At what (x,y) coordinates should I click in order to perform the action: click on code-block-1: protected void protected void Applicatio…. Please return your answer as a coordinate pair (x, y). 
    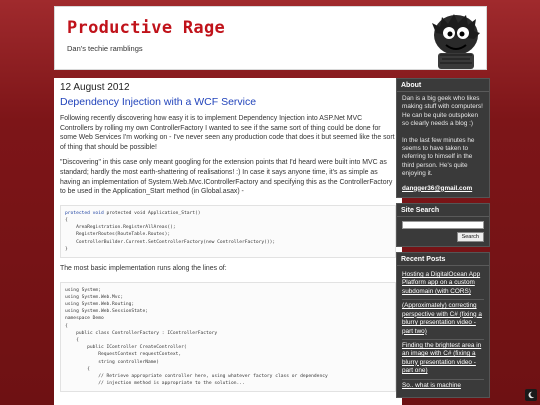
    Looking at the image, I should click on (228, 231).